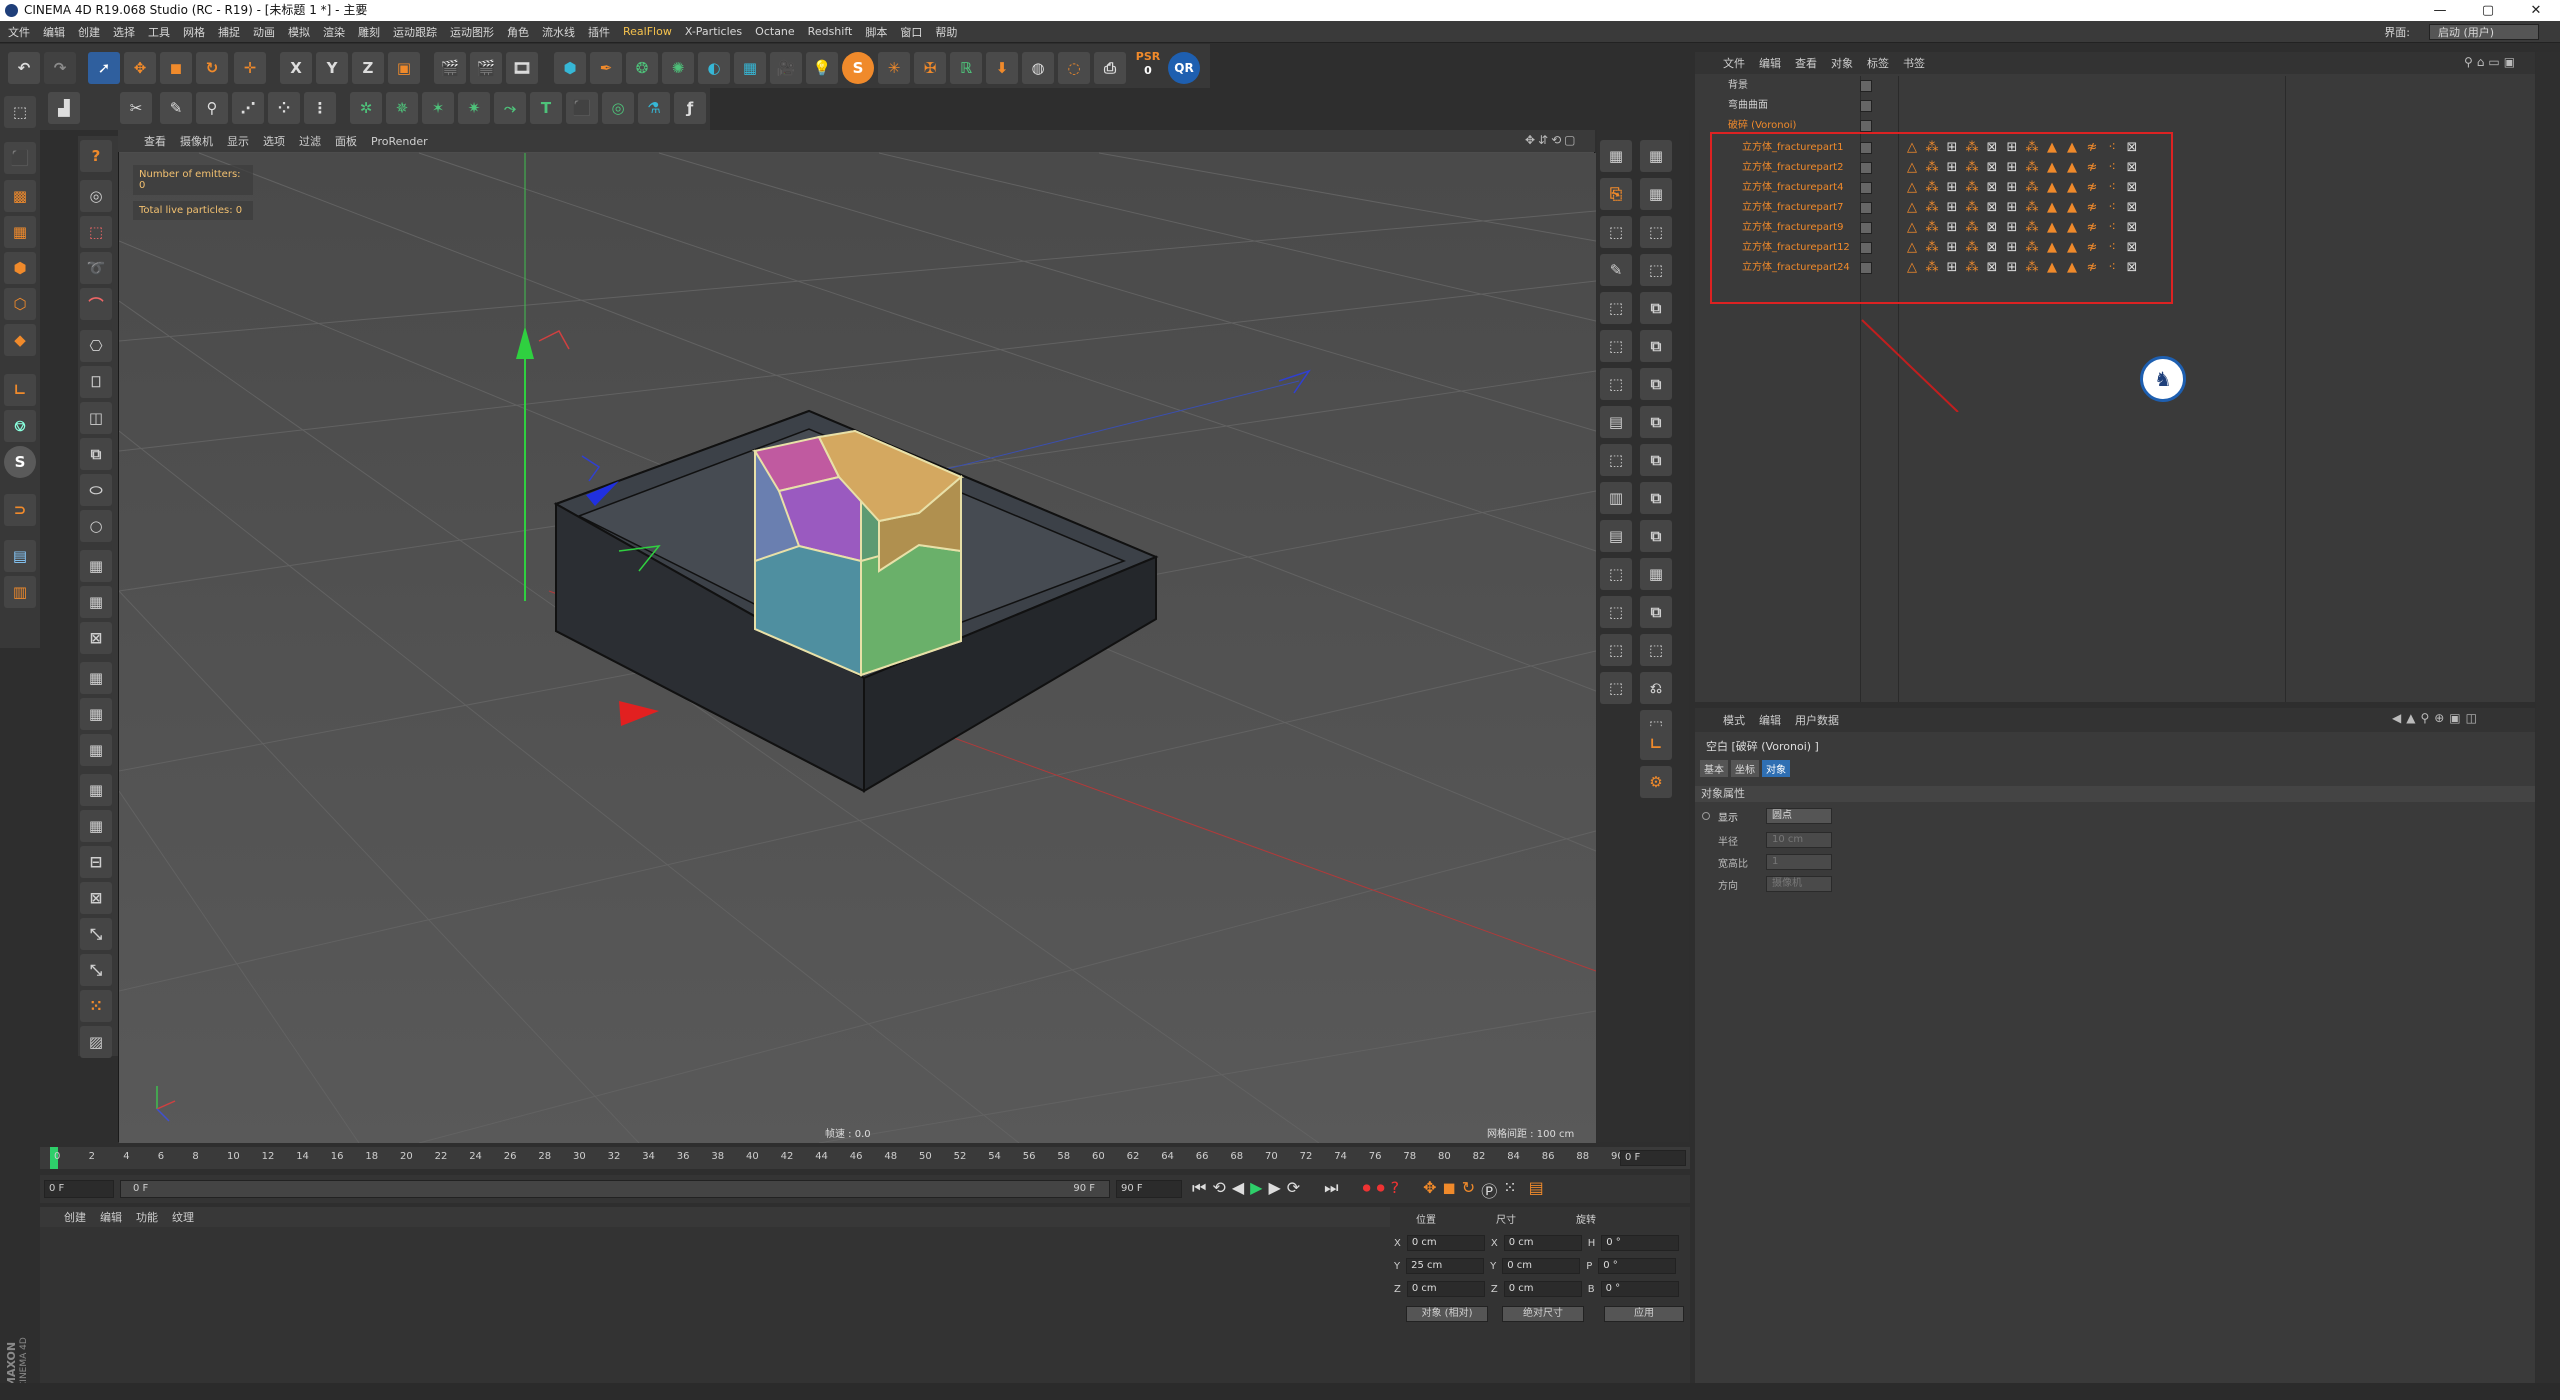 The height and width of the screenshot is (1400, 2560). I want to click on palette-icon-29: ⬚, so click(1616, 688).